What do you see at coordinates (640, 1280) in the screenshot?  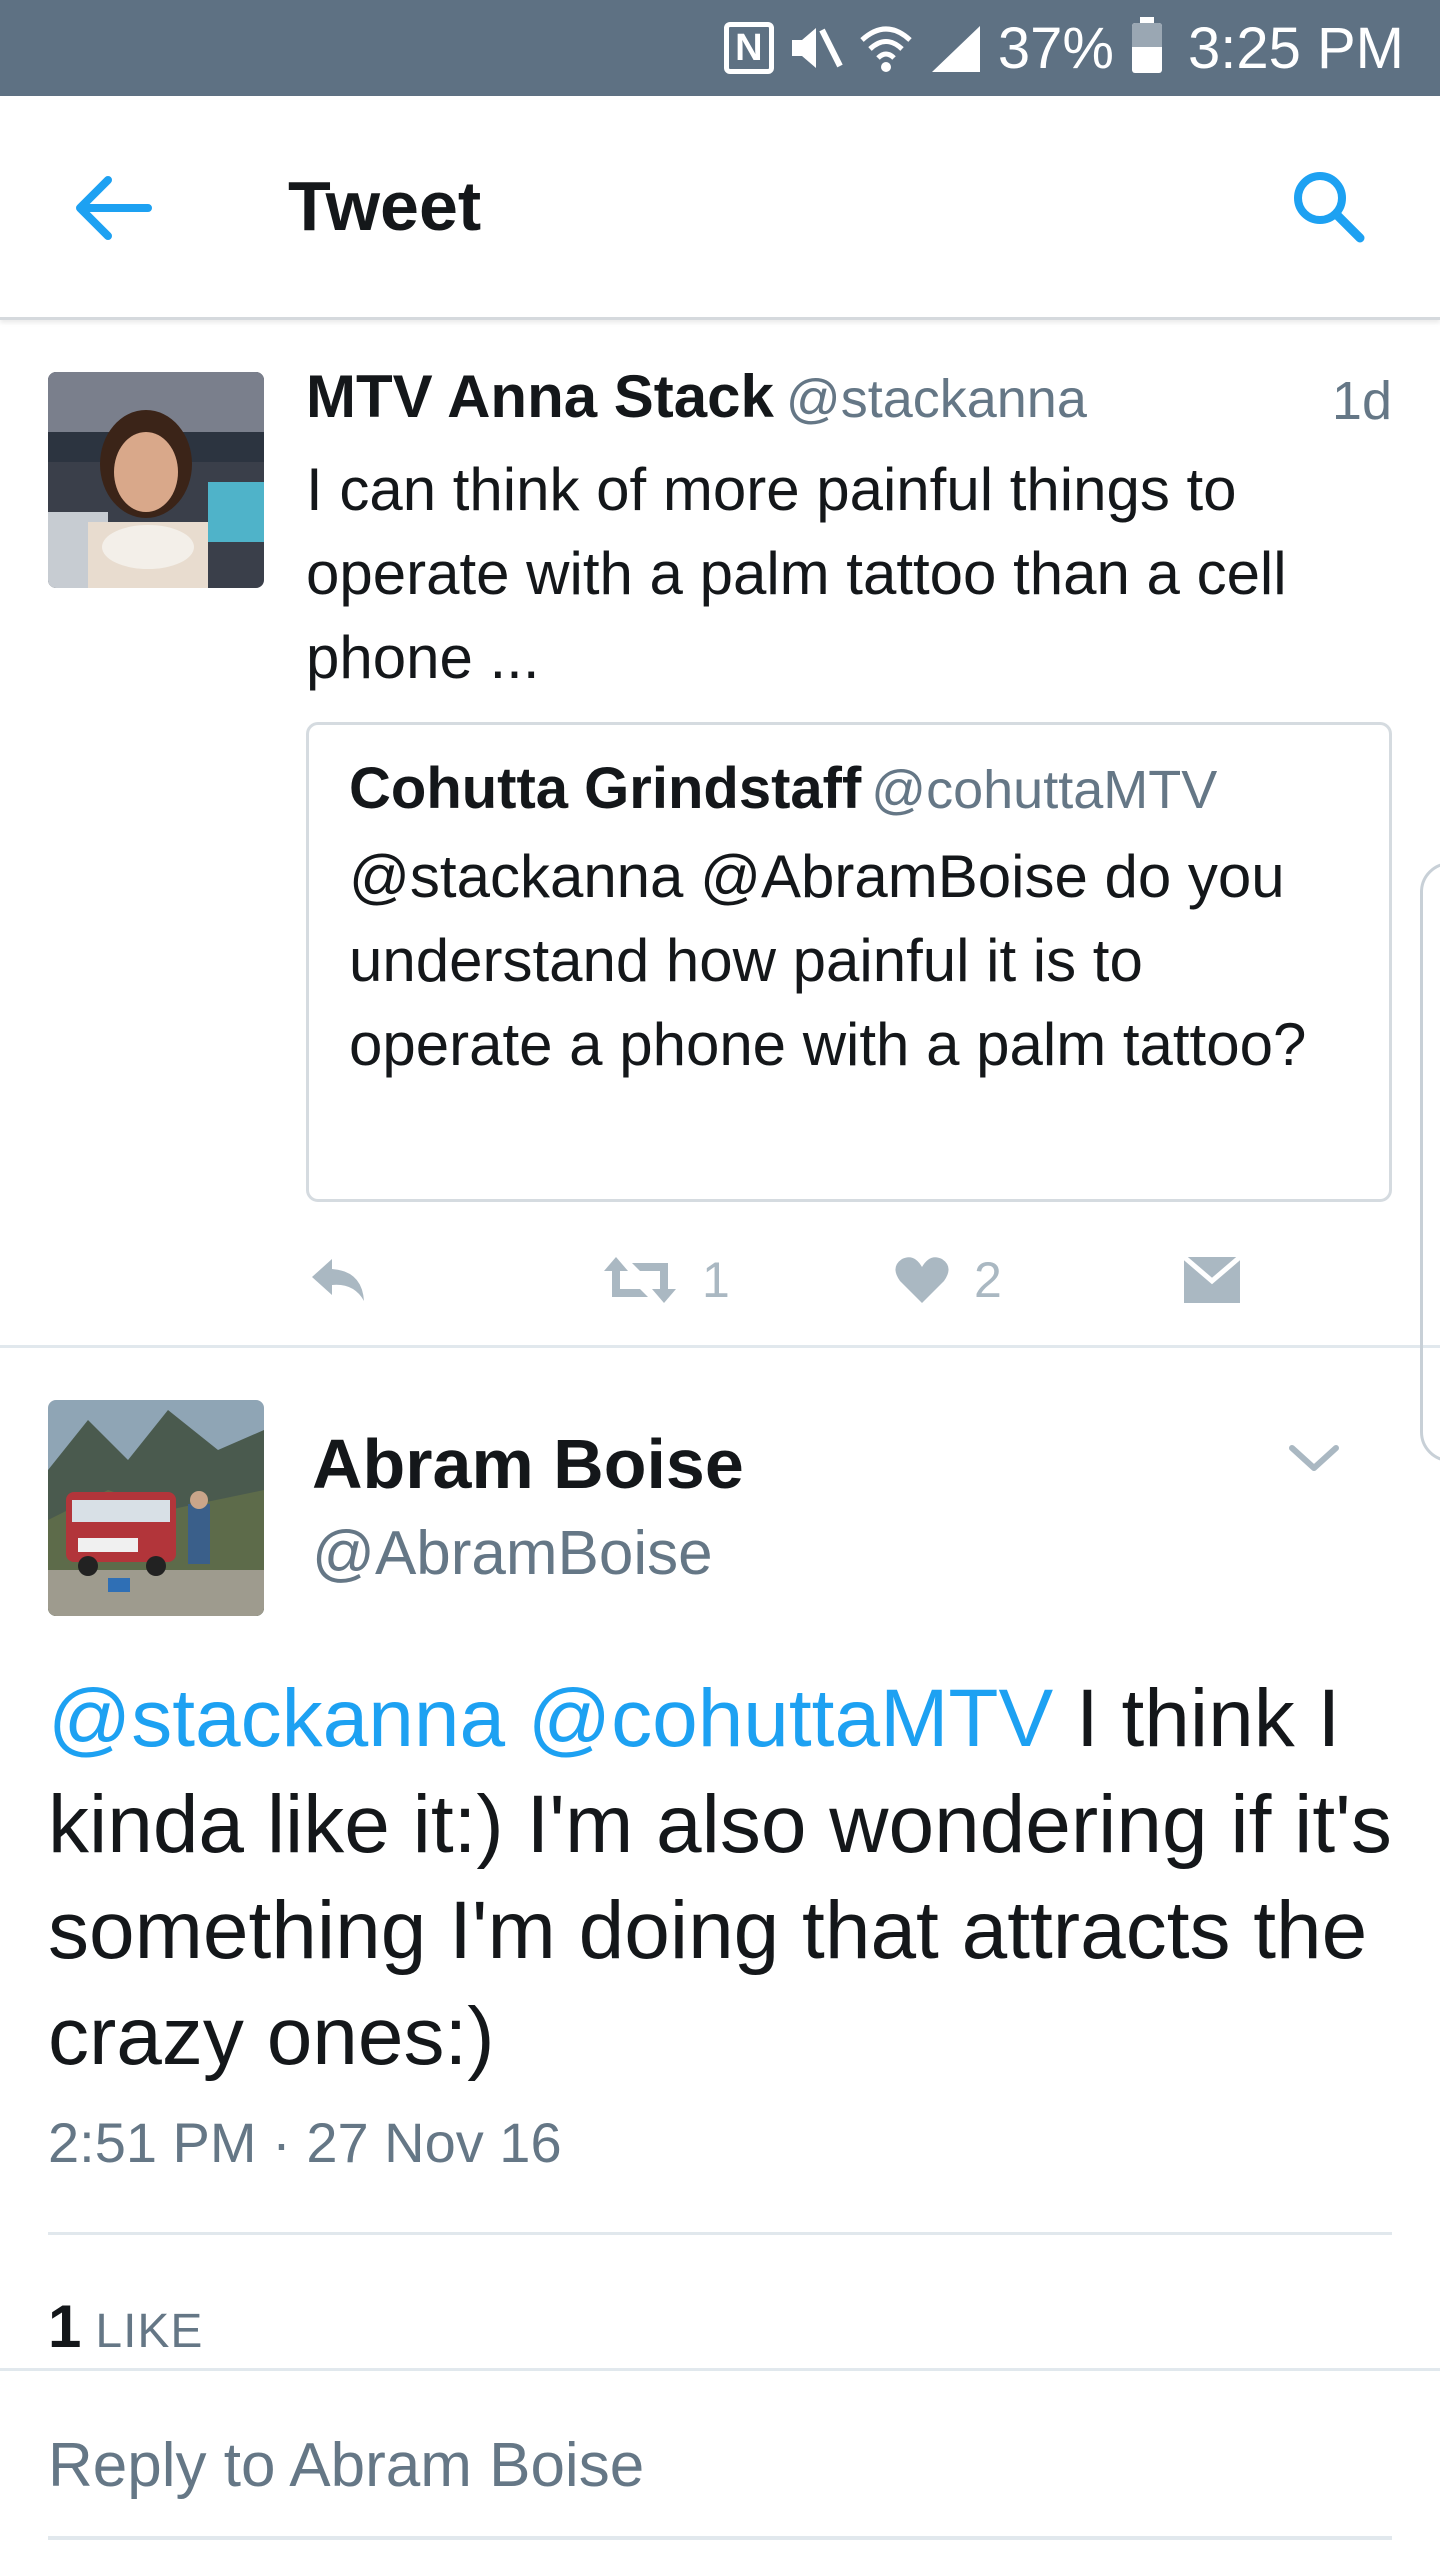 I see `retweet-icon` at bounding box center [640, 1280].